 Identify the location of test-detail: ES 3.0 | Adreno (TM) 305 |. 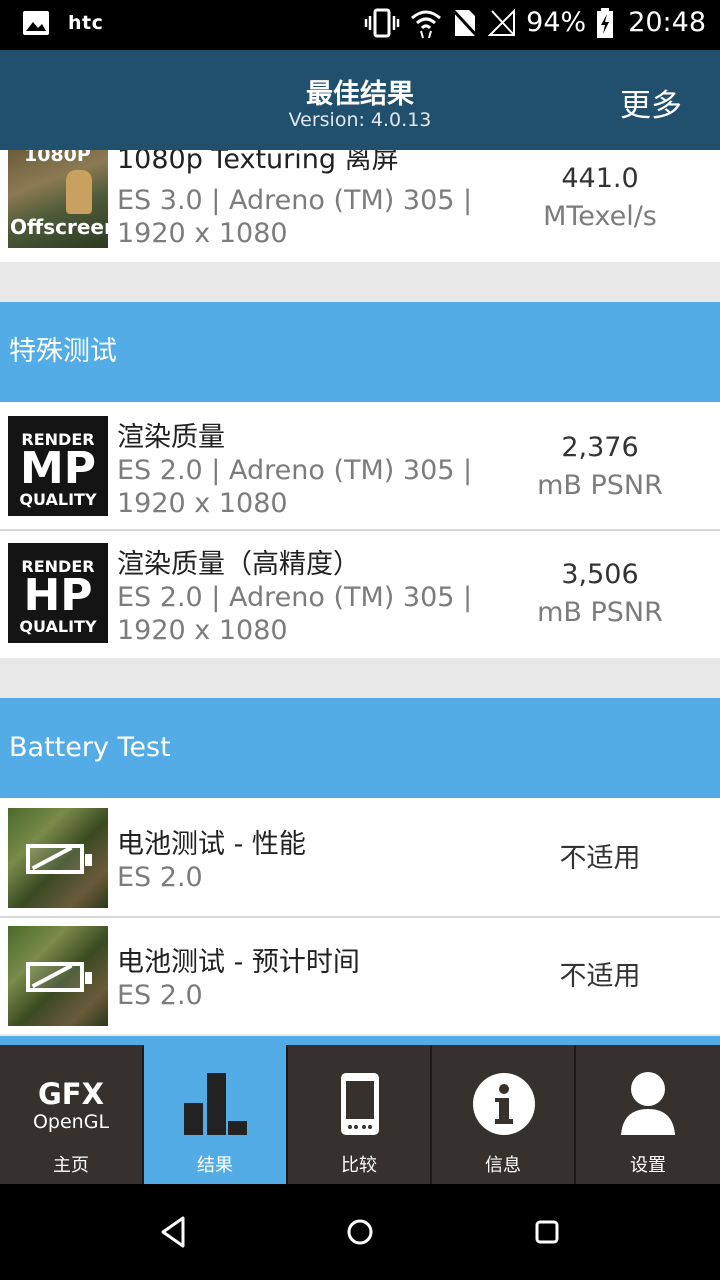
(295, 200).